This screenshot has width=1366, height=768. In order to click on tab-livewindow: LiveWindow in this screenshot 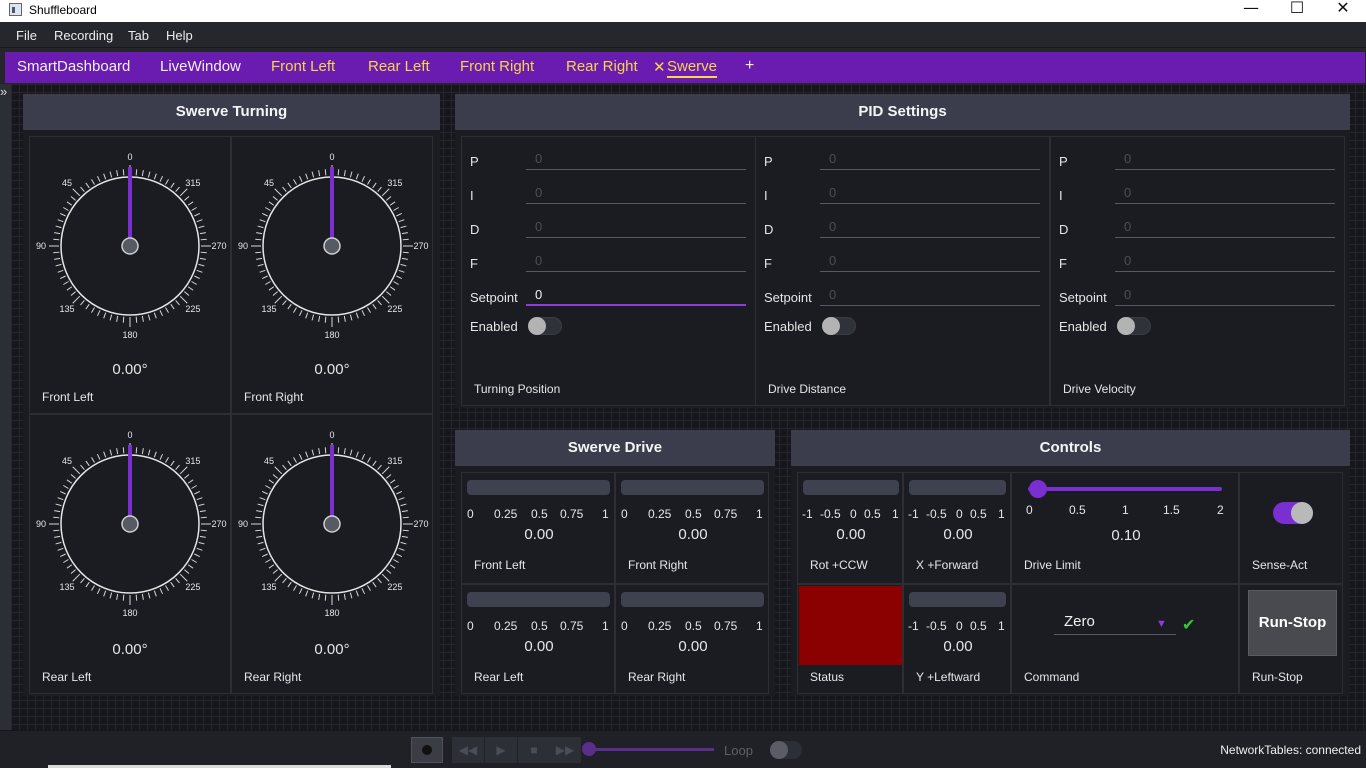, I will do `click(200, 66)`.